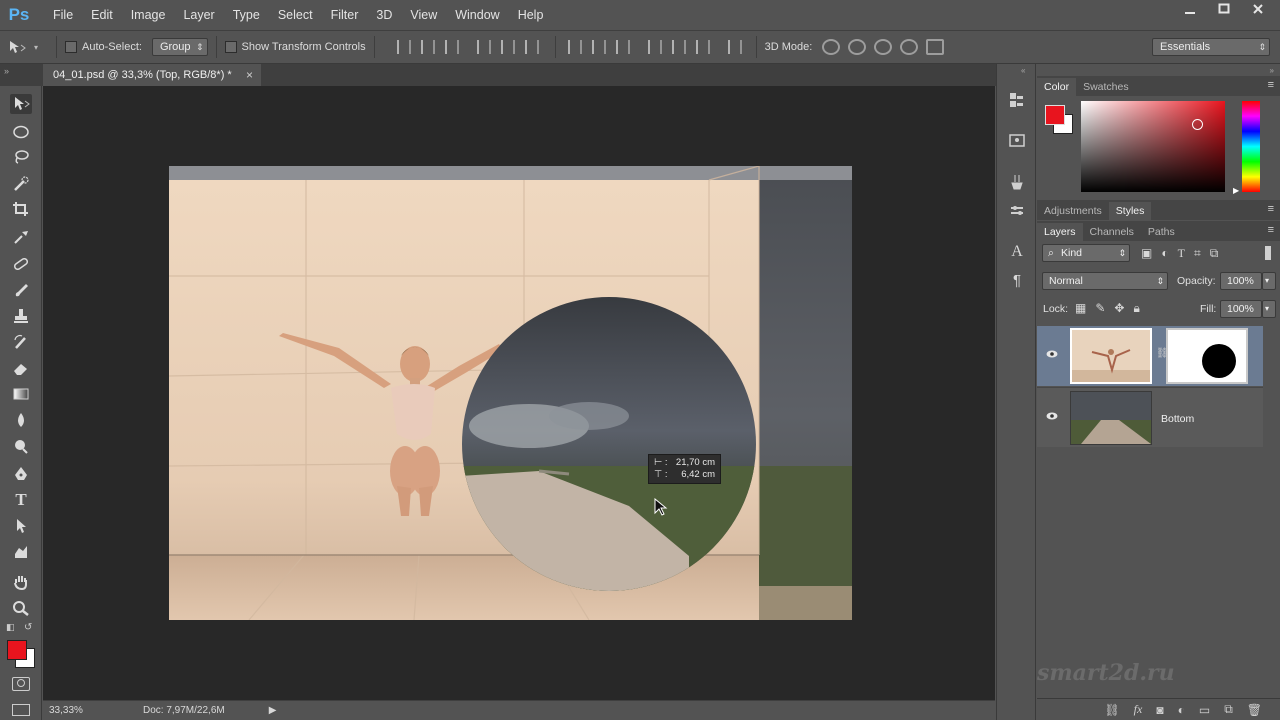  I want to click on filter-pixel-icon: ▣, so click(1146, 253).